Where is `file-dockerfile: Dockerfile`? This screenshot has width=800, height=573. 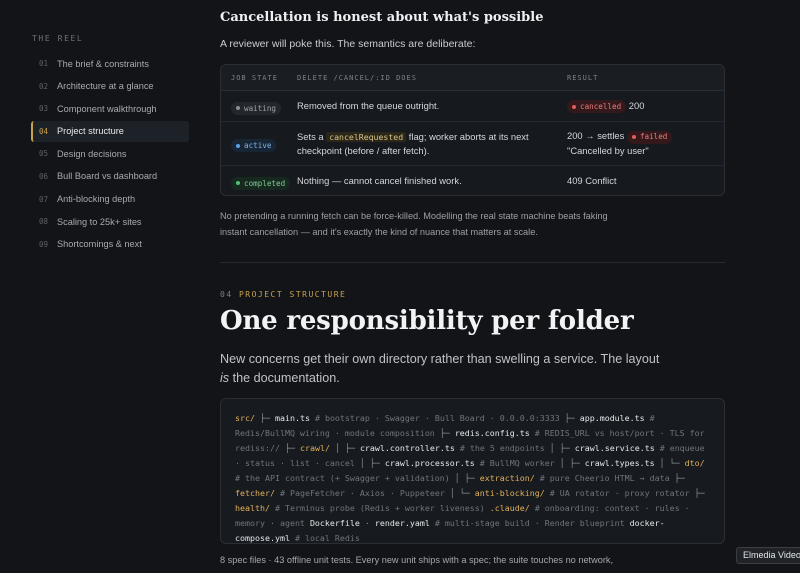 file-dockerfile: Dockerfile is located at coordinates (334, 523).